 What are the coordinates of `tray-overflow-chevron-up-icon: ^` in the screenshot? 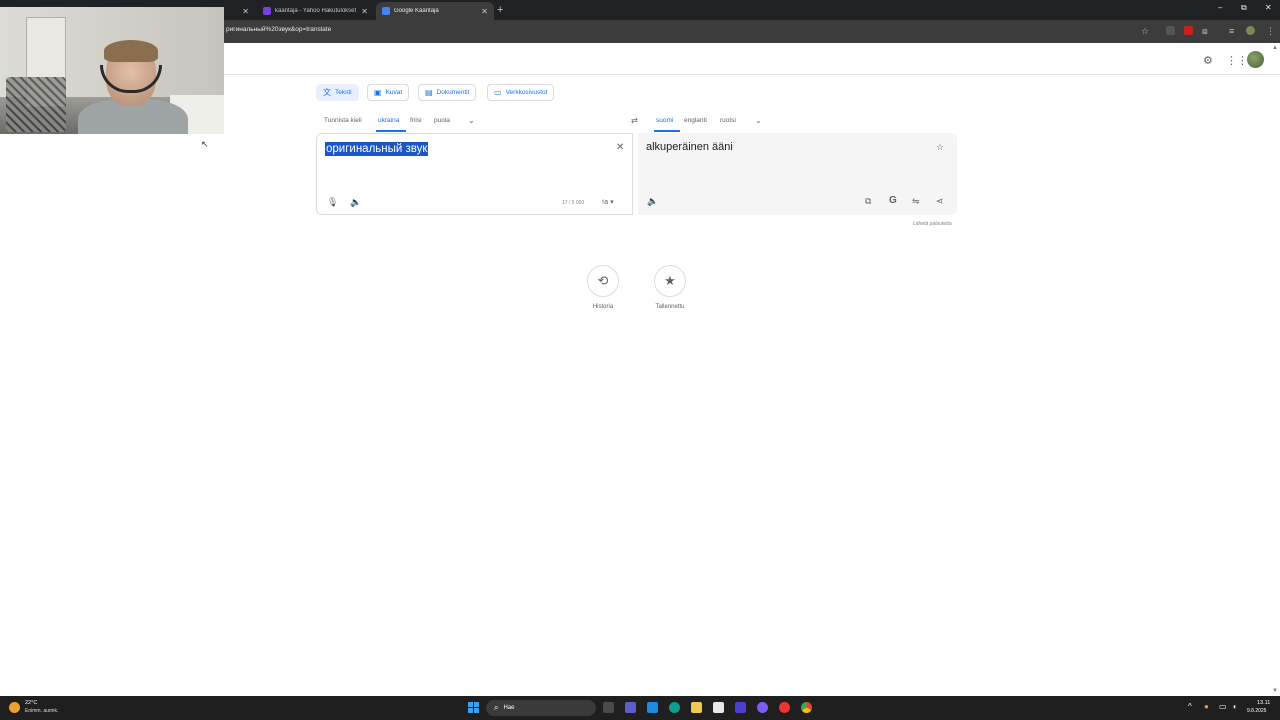 It's located at (1190, 706).